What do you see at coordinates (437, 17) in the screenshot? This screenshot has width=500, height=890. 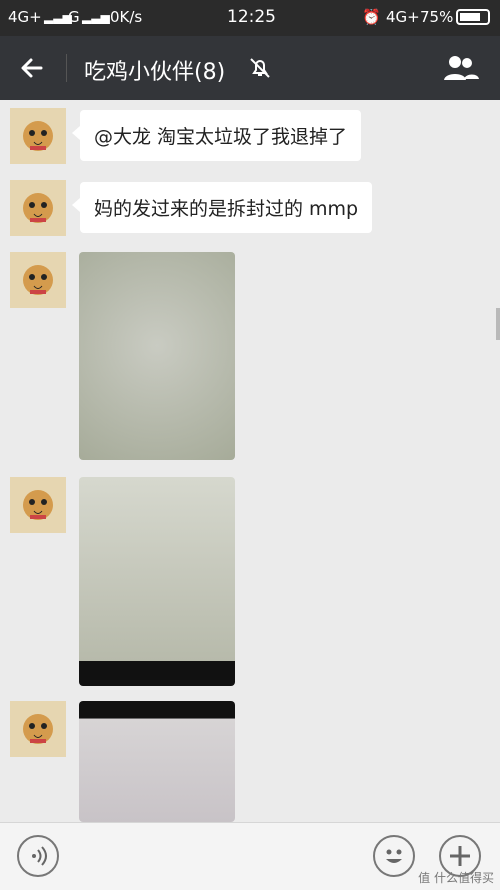 I see `battery-percent: 75%` at bounding box center [437, 17].